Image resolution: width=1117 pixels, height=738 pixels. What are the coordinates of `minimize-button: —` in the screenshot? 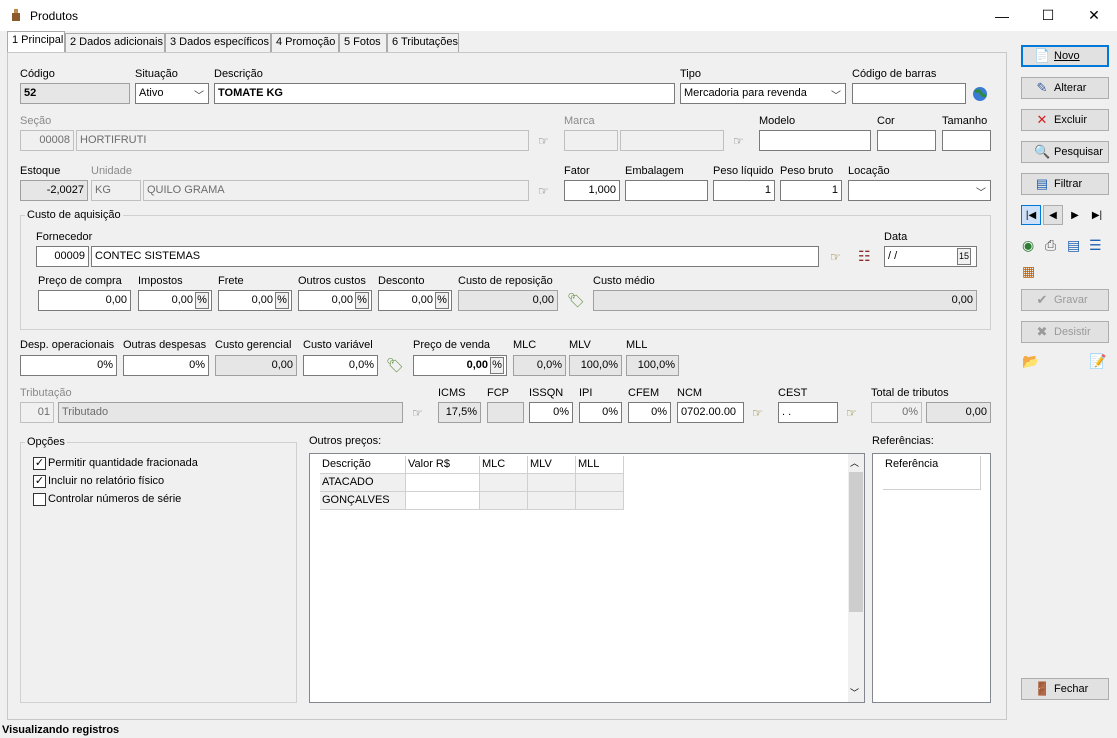 It's located at (1002, 15).